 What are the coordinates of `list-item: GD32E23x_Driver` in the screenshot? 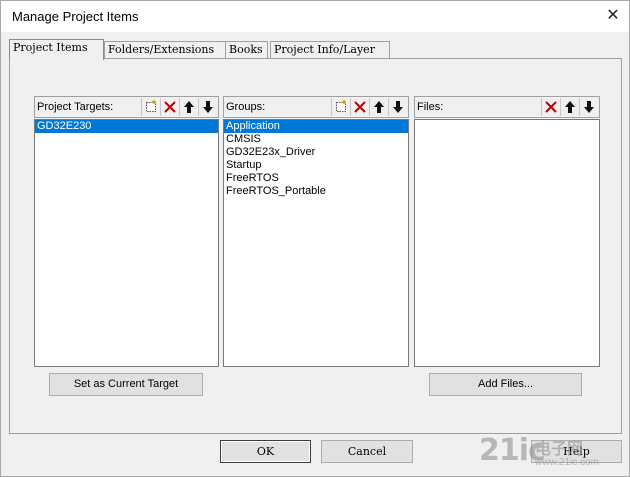 It's located at (316, 152).